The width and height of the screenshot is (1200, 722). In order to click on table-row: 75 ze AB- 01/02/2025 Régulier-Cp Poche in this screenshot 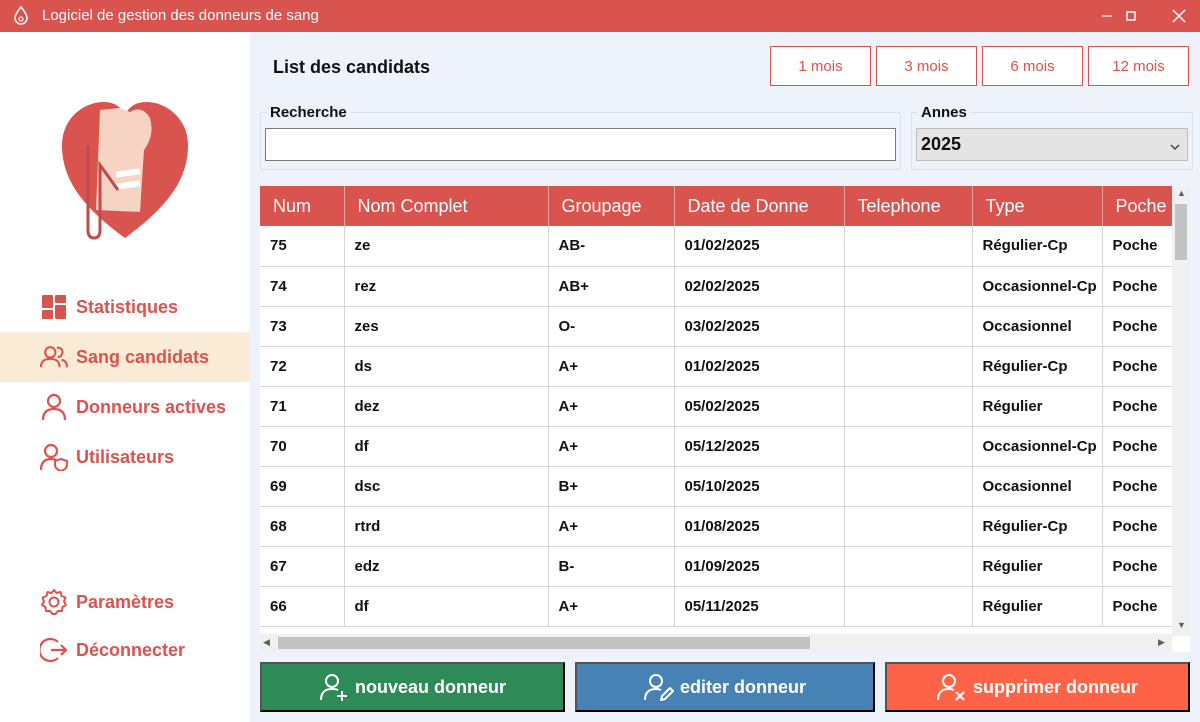, I will do `click(725, 246)`.